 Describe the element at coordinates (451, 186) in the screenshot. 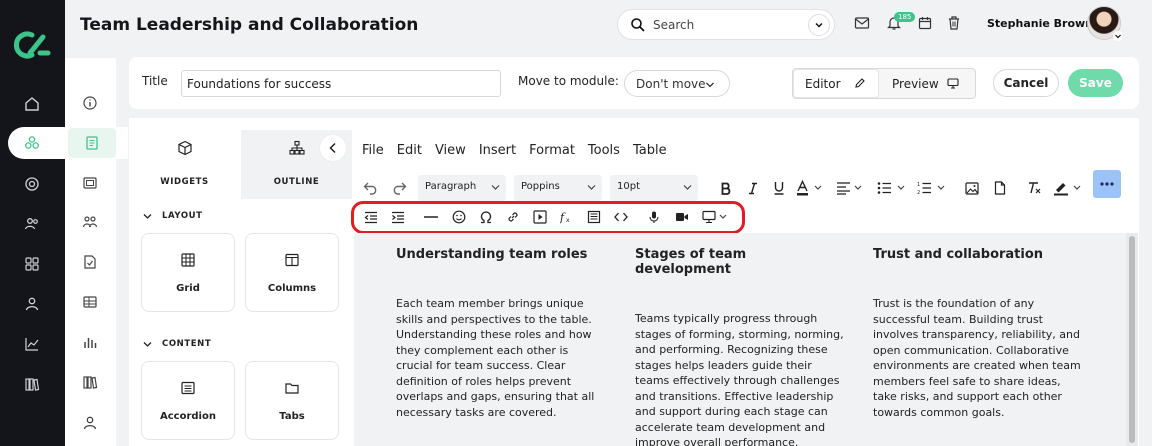

I see `block-format-value: Paragraph` at that location.